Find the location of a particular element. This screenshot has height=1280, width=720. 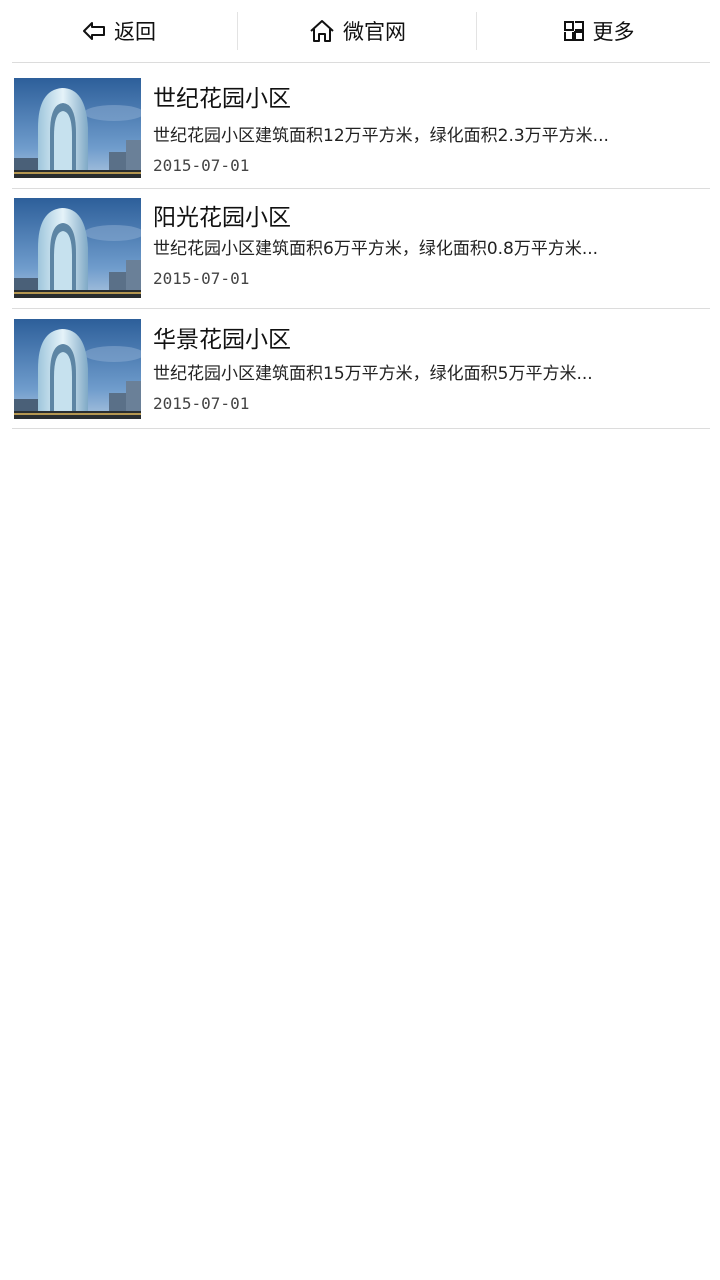

more-button: 更多 is located at coordinates (598, 31).